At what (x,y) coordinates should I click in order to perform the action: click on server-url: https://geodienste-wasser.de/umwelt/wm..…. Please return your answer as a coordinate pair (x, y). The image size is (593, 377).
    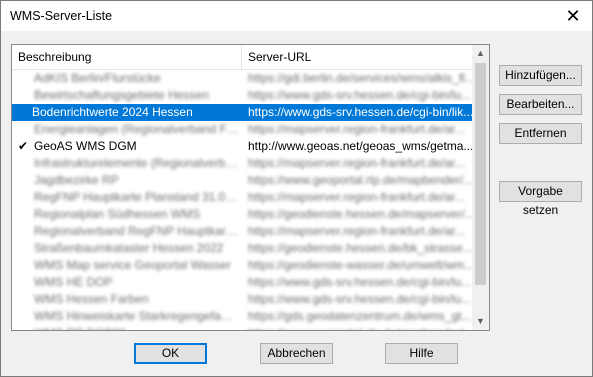
    Looking at the image, I should click on (361, 265).